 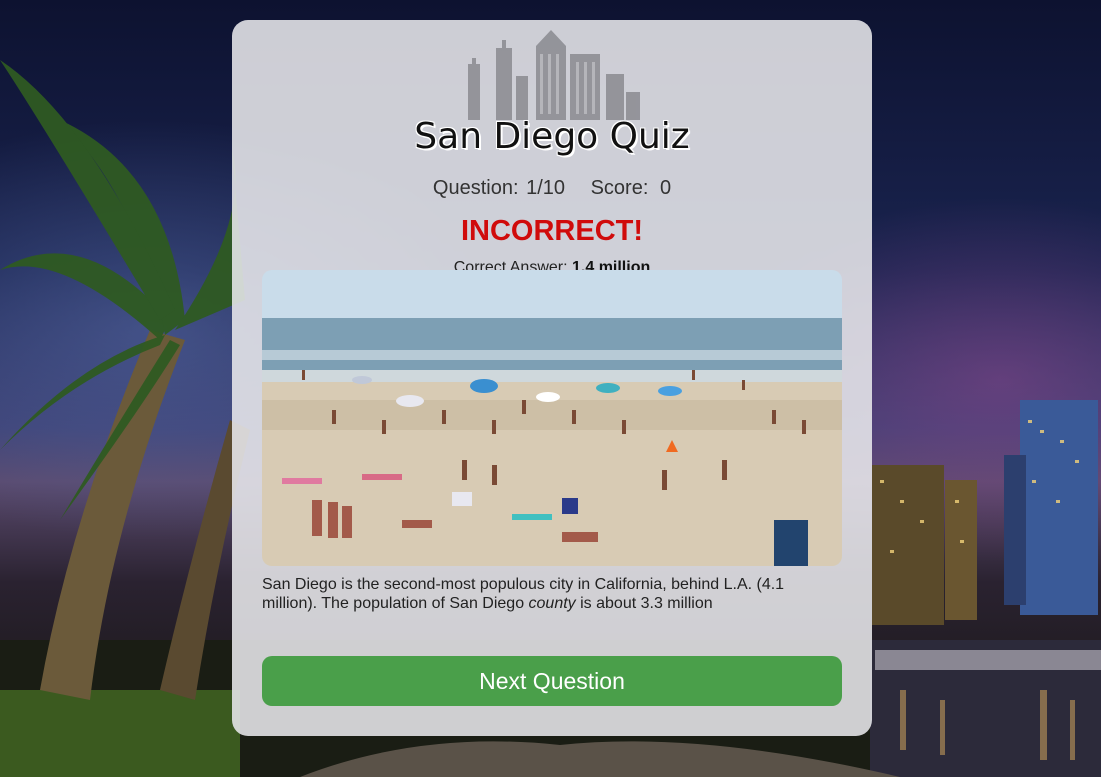 What do you see at coordinates (552, 603) in the screenshot?
I see `fact-text-emphasis: county` at bounding box center [552, 603].